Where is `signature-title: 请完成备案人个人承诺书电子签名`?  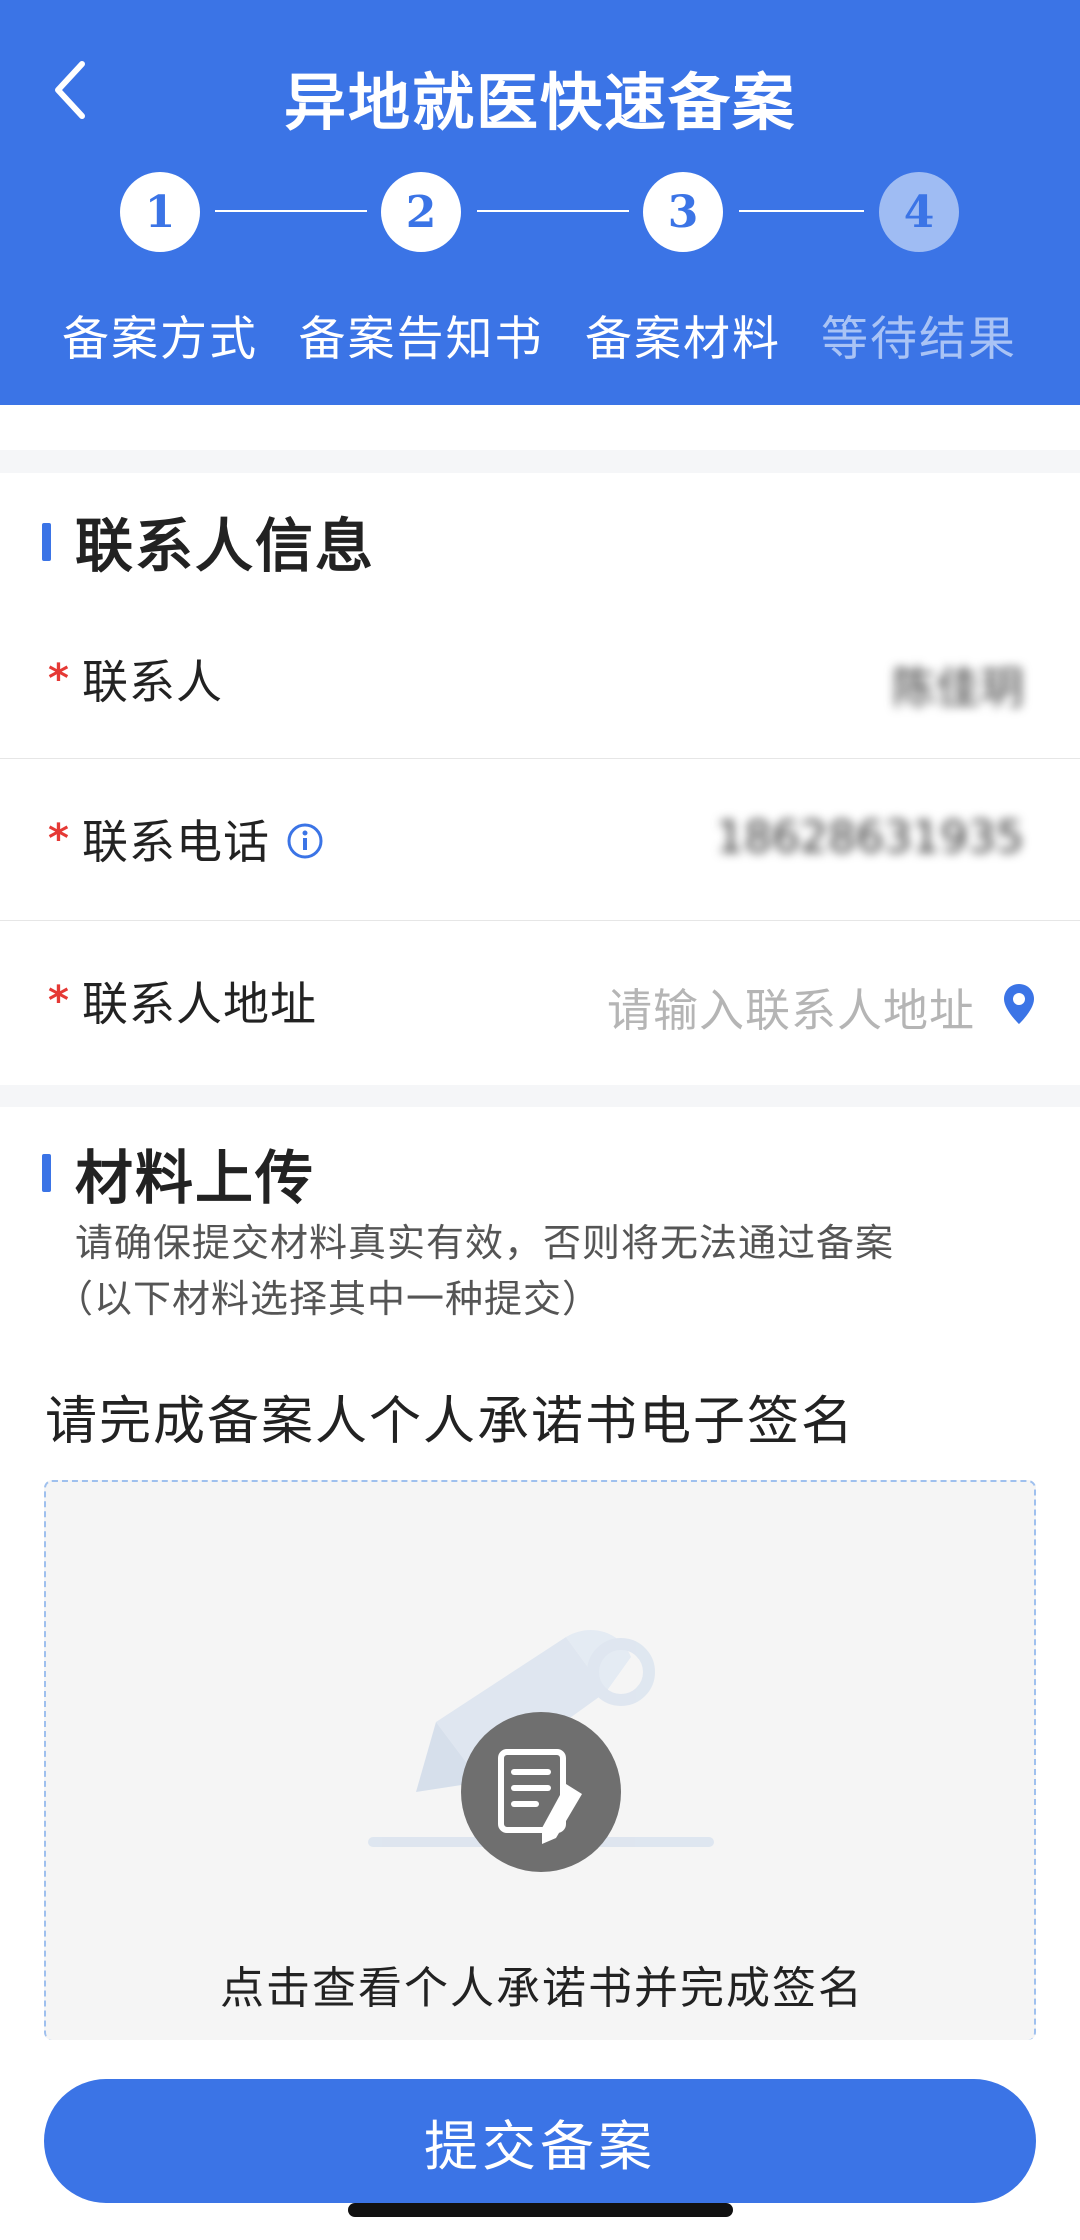 signature-title: 请完成备案人个人承诺书电子签名 is located at coordinates (450, 1422).